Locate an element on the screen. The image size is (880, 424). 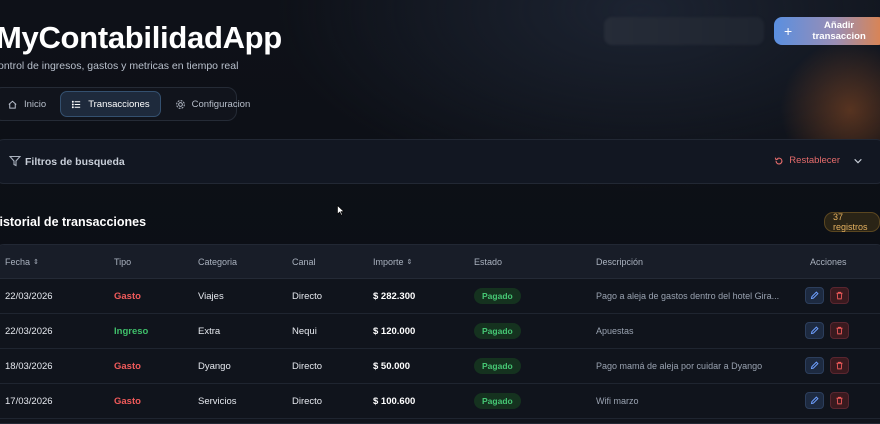
column-header-fecha: Fecha ⇕ is located at coordinates (22, 262).